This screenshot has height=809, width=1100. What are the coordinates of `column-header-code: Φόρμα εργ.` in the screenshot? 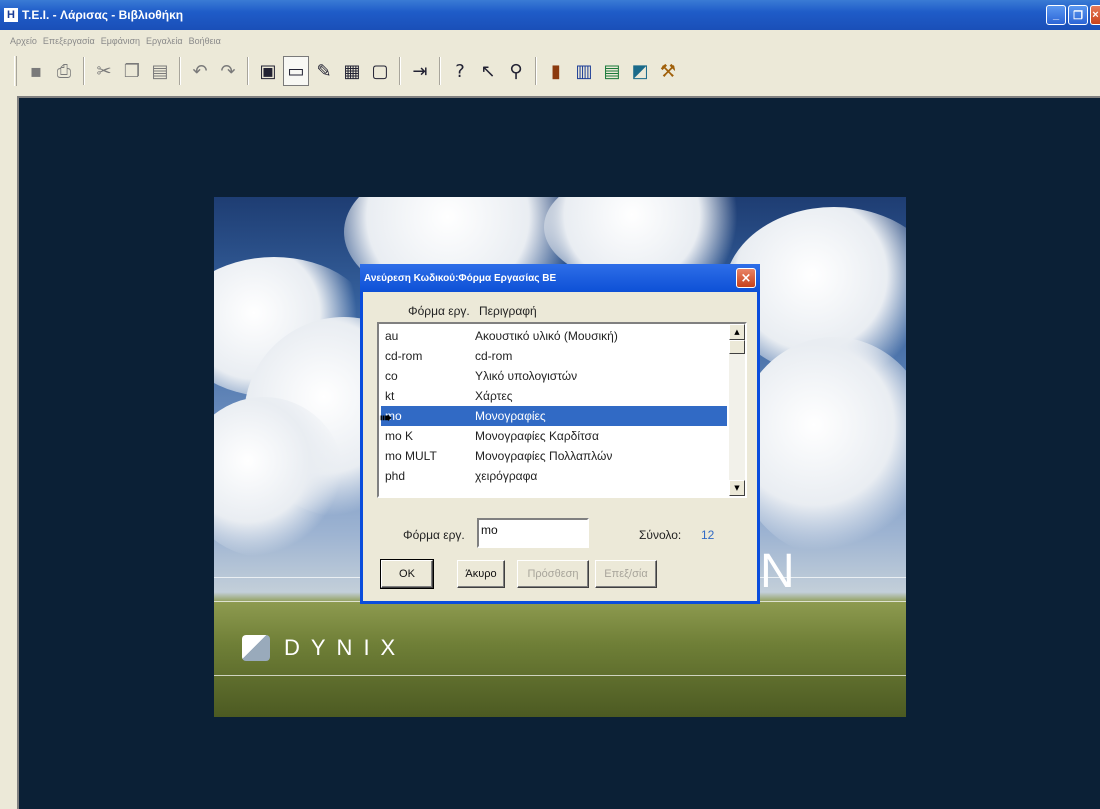 It's located at (439, 311).